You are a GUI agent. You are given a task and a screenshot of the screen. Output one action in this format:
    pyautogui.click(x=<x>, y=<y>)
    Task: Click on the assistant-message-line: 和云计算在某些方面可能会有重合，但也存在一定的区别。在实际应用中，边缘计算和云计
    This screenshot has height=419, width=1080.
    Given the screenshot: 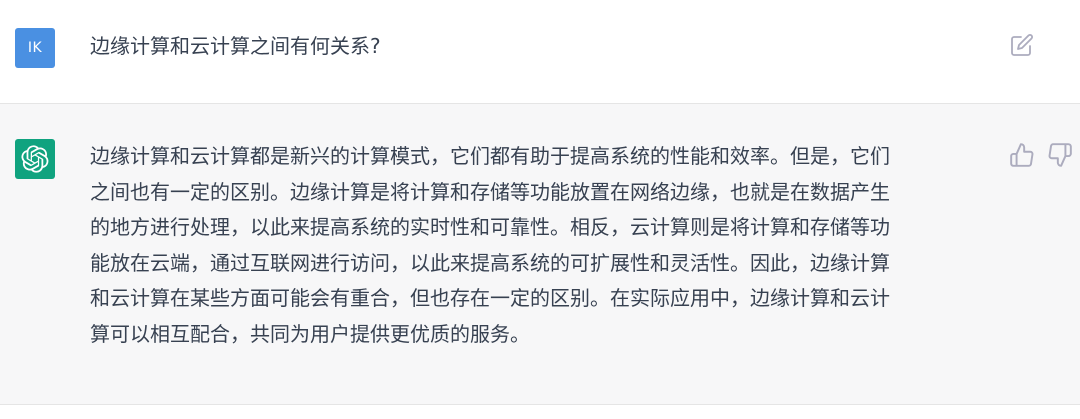 What is the action you would take?
    pyautogui.click(x=490, y=298)
    